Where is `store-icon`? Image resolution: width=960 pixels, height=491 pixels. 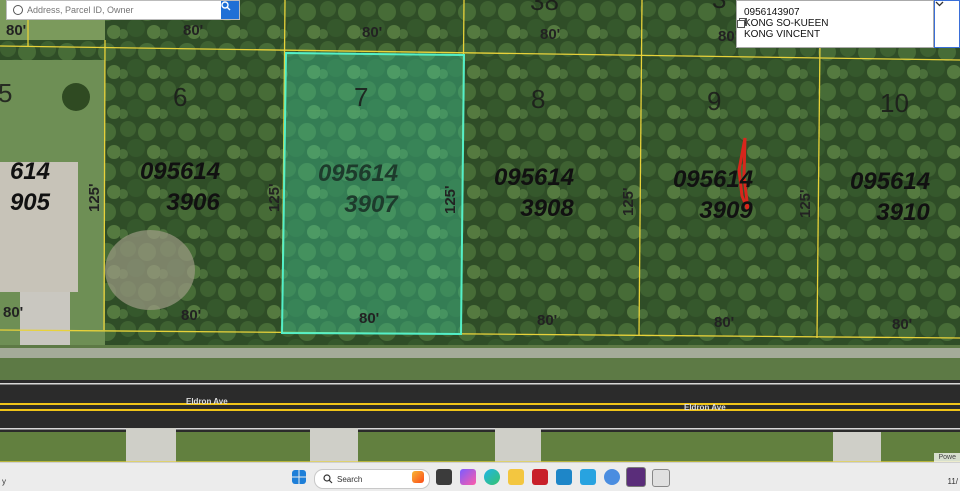
store-icon is located at coordinates (564, 477).